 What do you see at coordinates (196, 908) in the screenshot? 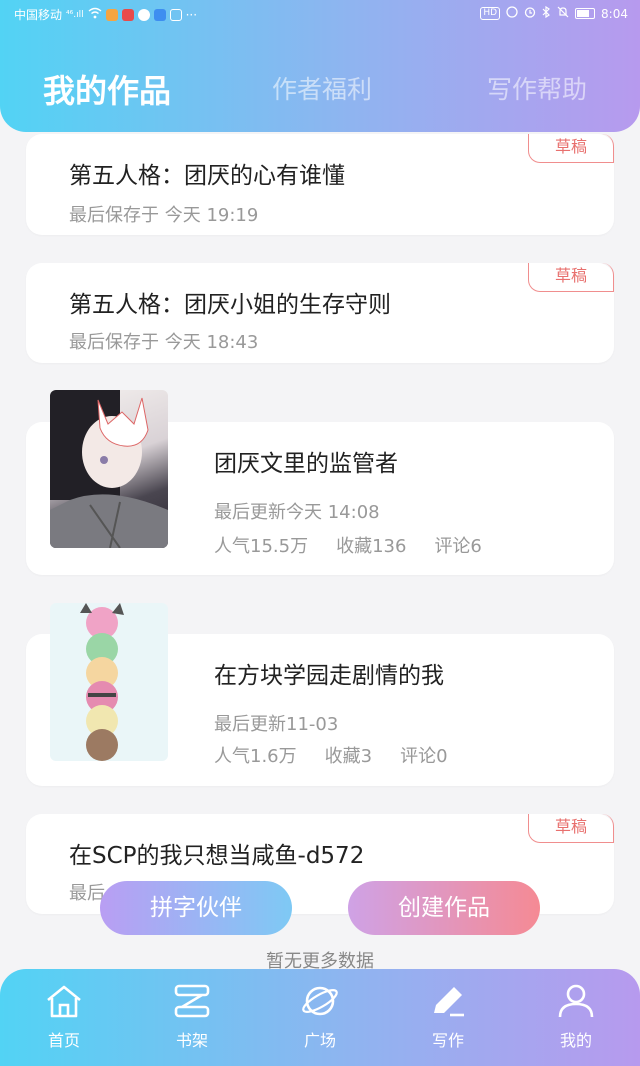
I see `word-partner-button: 拼字伙伴` at bounding box center [196, 908].